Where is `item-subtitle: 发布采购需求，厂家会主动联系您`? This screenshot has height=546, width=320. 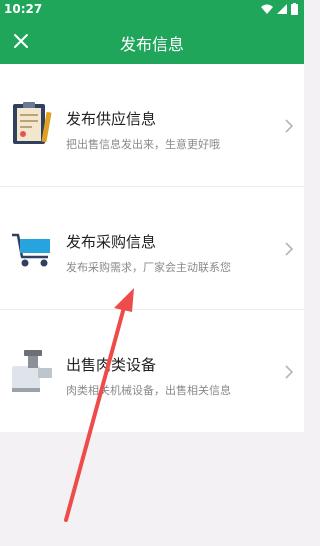
item-subtitle: 发布采购需求，厂家会主动联系您 is located at coordinates (148, 267).